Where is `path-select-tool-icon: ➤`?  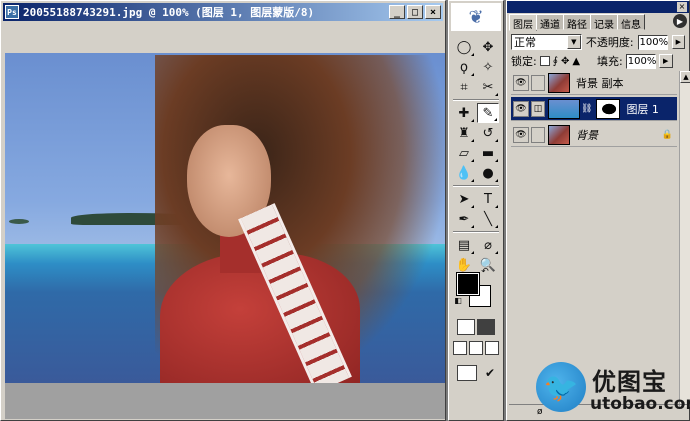
path-select-tool-icon: ➤ is located at coordinates (464, 199).